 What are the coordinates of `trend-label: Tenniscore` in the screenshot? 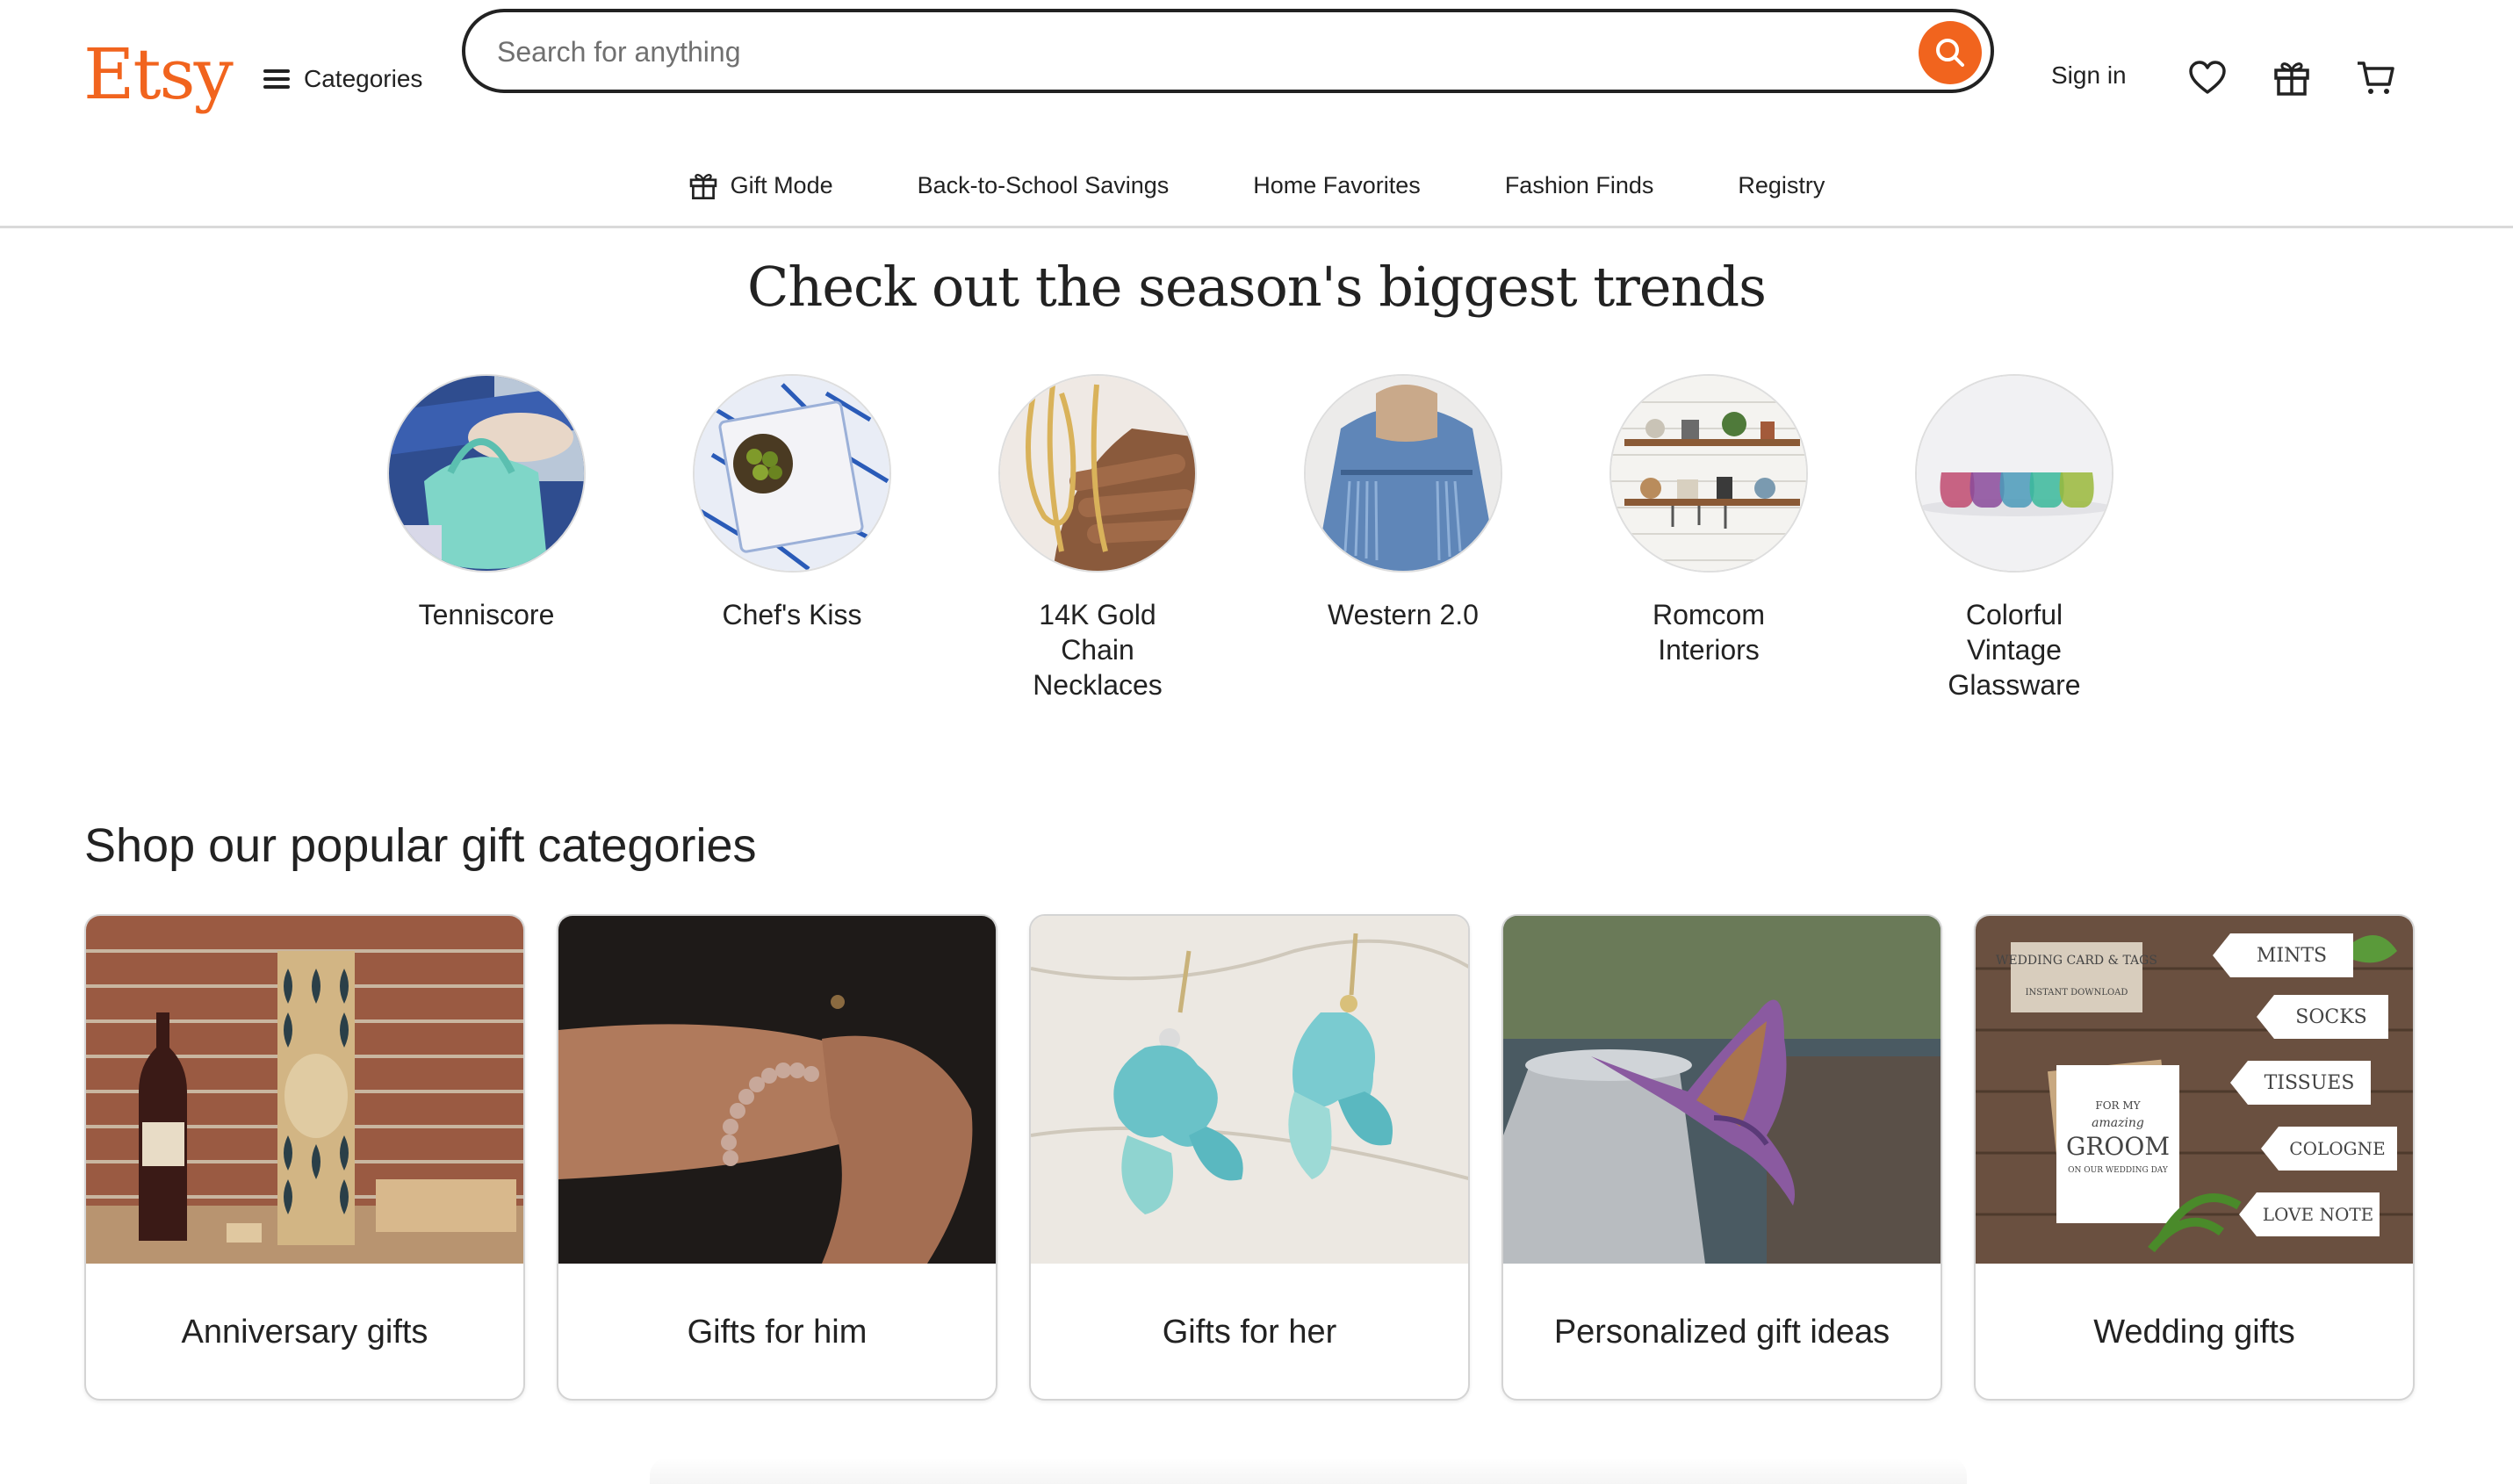 It's located at (486, 614).